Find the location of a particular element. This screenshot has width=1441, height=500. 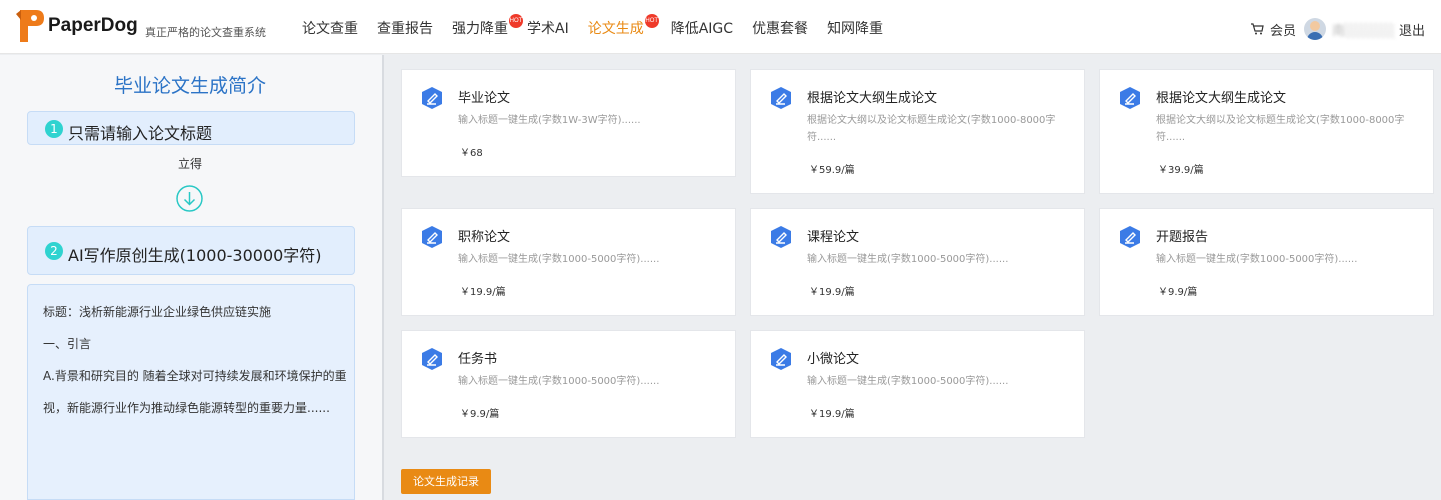

step-number-badge: 2 is located at coordinates (54, 251).